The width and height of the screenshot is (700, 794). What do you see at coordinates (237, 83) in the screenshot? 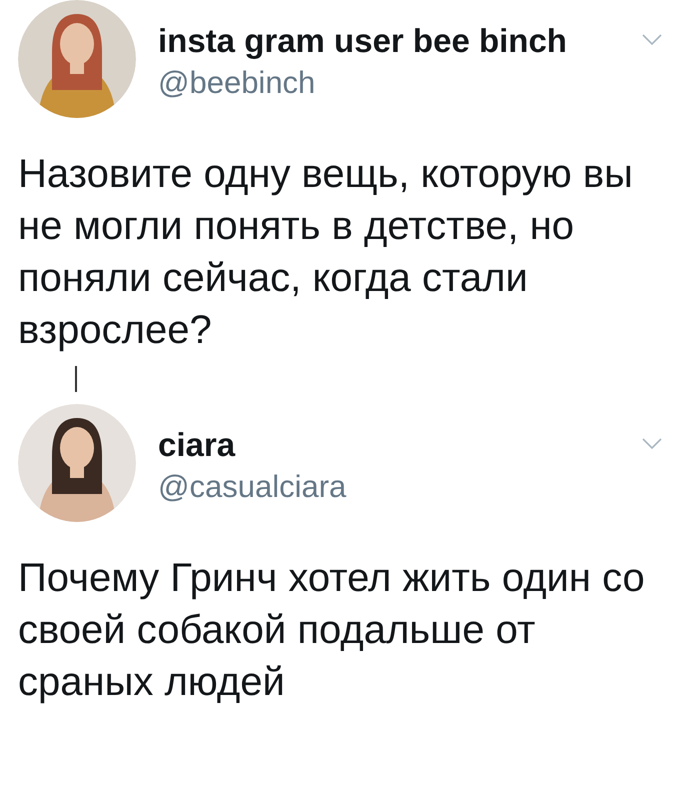
I see `user-handle: @beebinch` at bounding box center [237, 83].